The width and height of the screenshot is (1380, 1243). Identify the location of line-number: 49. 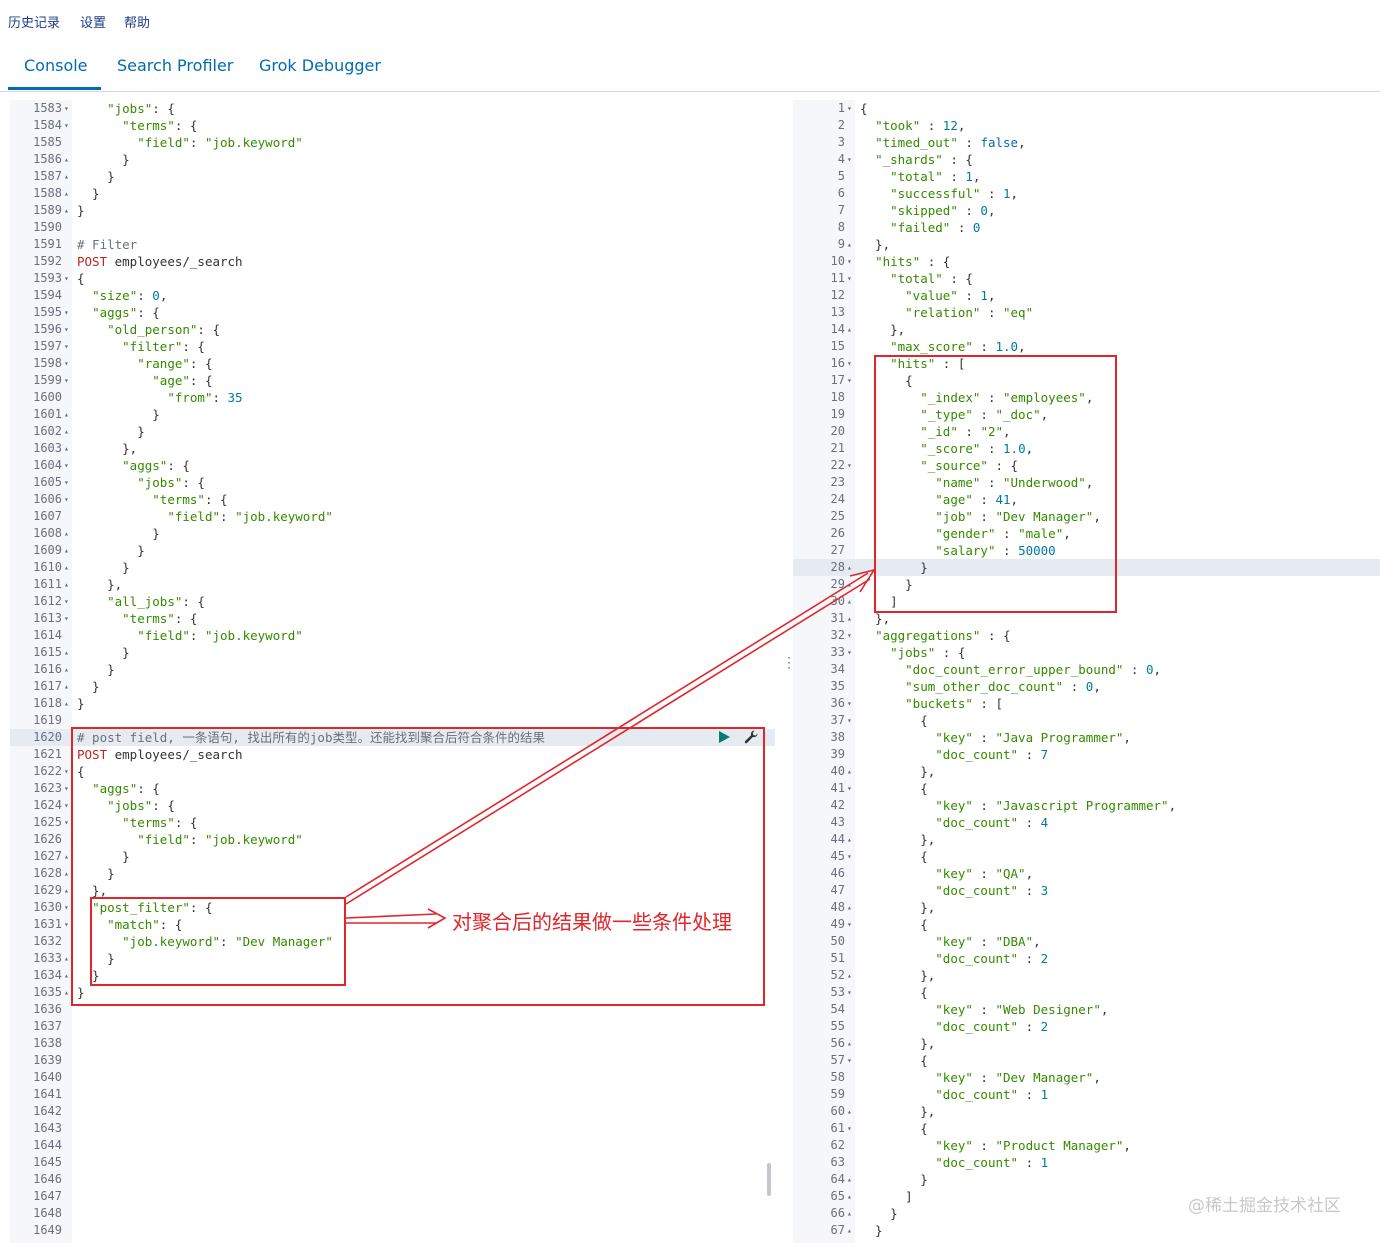
(837, 924).